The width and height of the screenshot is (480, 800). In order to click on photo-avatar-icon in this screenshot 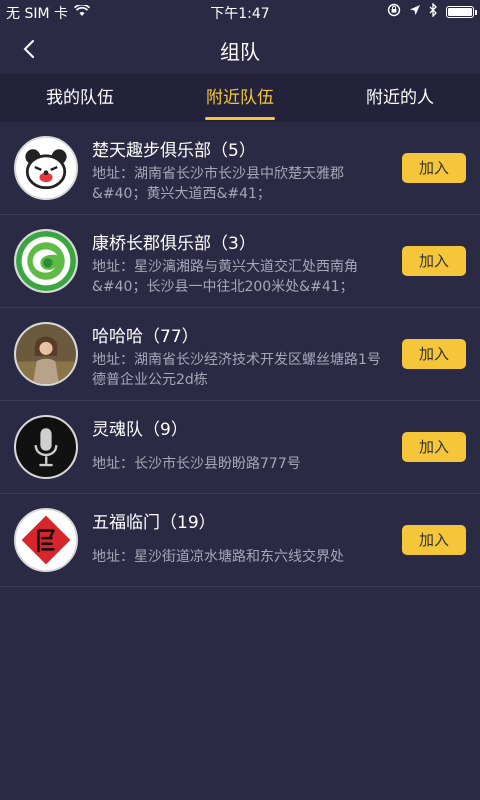, I will do `click(46, 354)`.